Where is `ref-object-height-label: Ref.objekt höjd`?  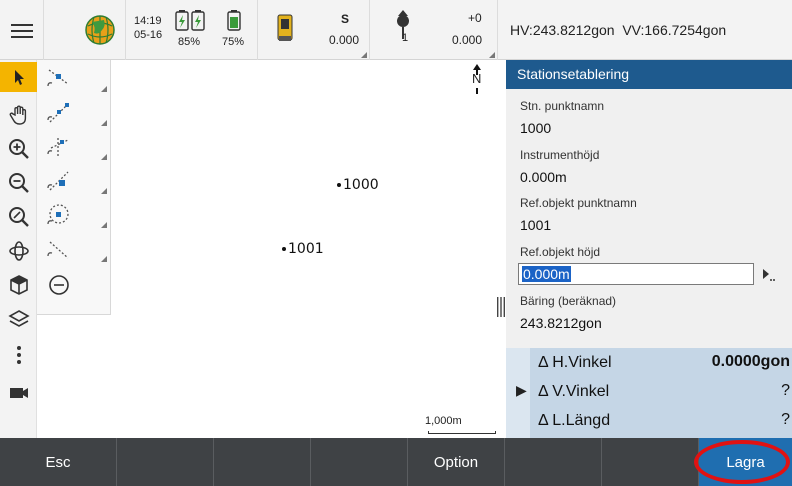
ref-object-height-label: Ref.objekt höjd is located at coordinates (560, 252).